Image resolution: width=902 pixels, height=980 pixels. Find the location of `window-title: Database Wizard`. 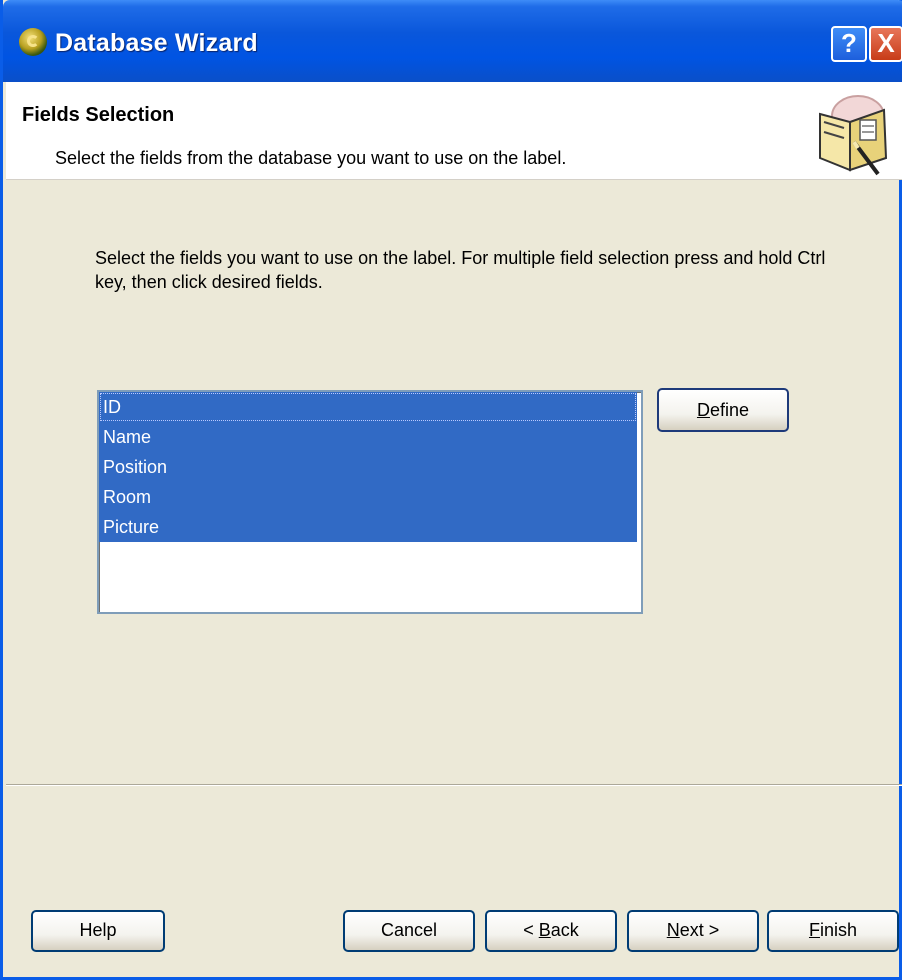

window-title: Database Wizard is located at coordinates (156, 43).